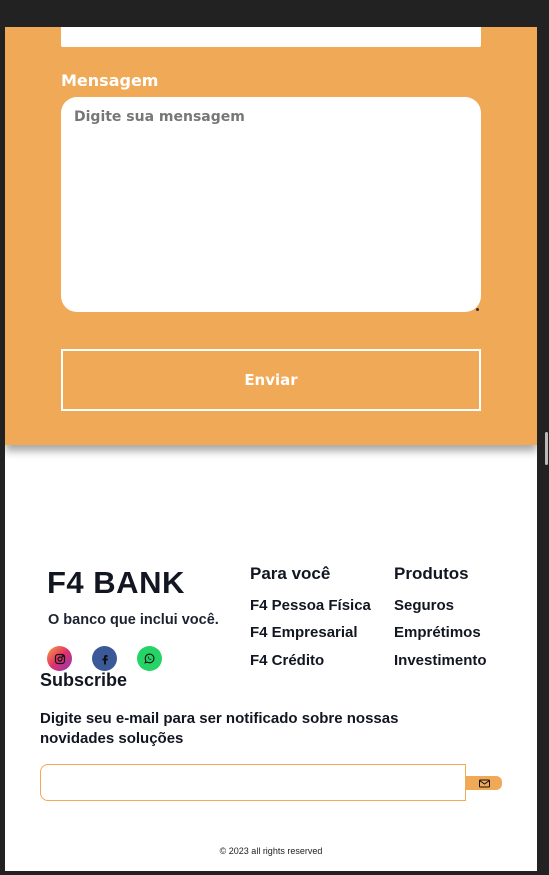 The height and width of the screenshot is (875, 549). What do you see at coordinates (149, 658) in the screenshot?
I see `whatsapp-icon` at bounding box center [149, 658].